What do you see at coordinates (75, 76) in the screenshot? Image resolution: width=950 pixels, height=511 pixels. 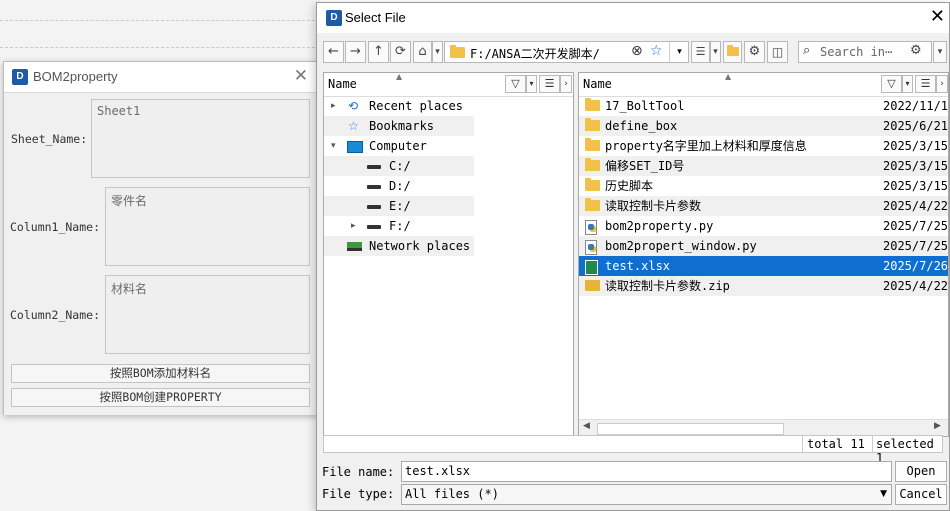 I see `bom-window-title: BOM2property` at bounding box center [75, 76].